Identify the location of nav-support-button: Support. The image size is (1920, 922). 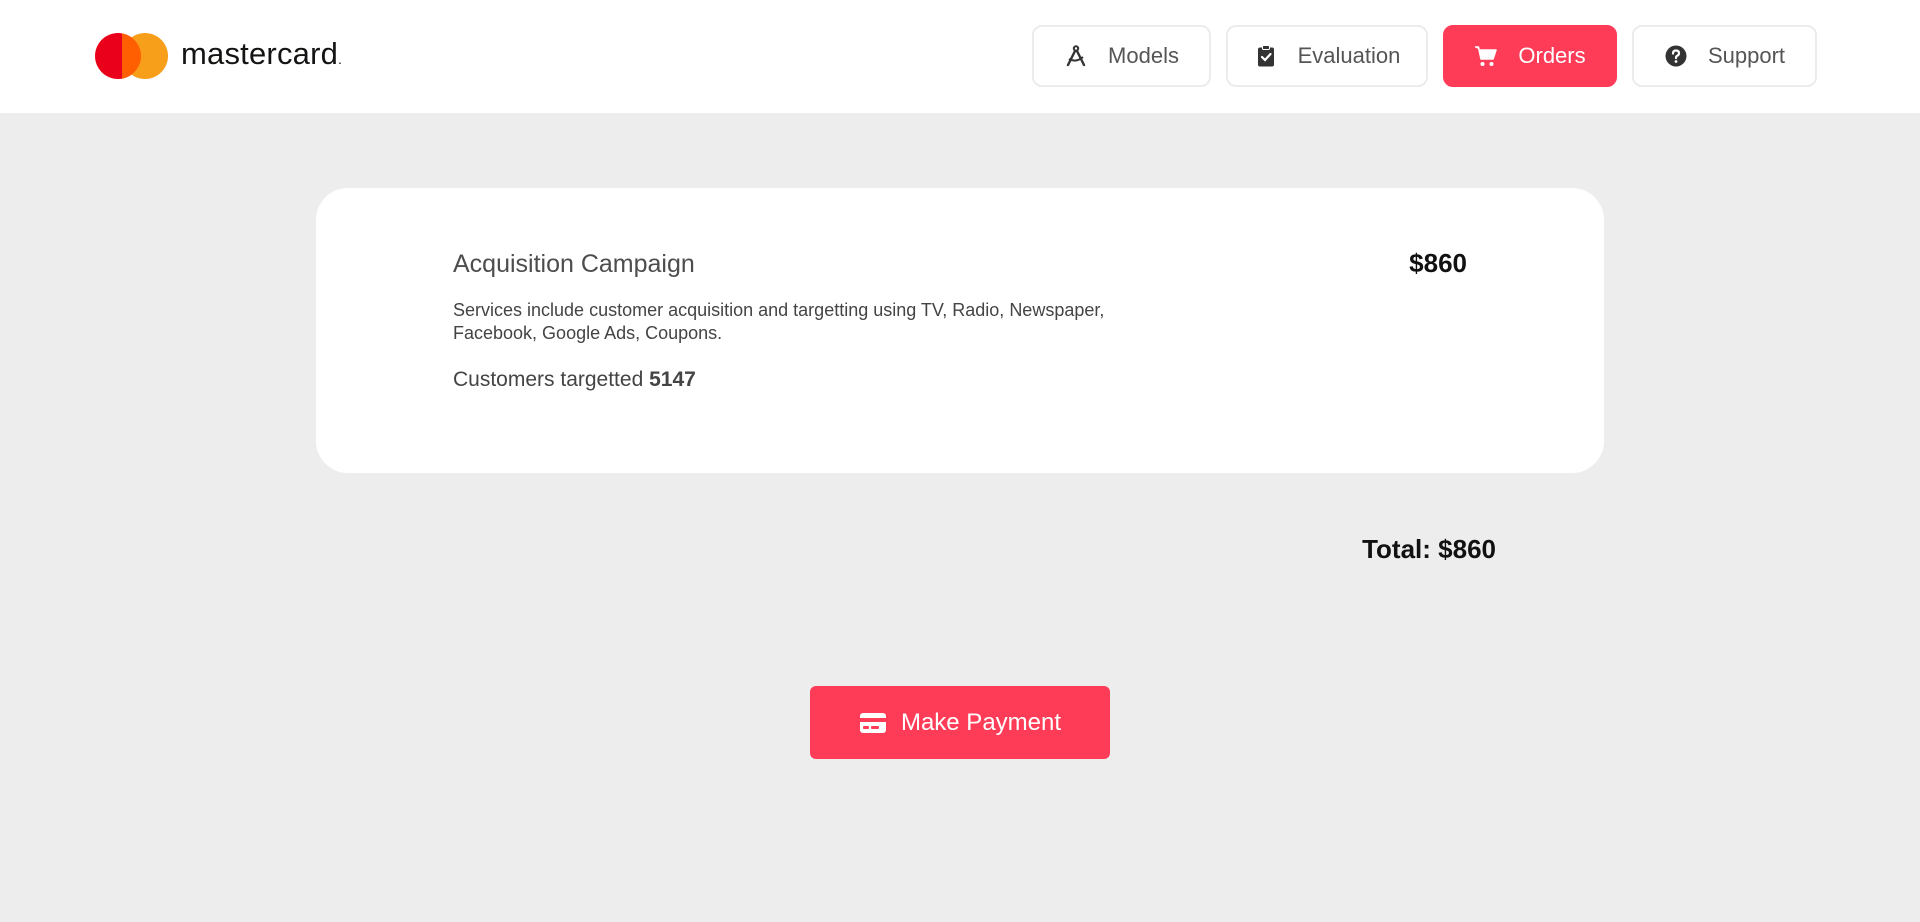
(1724, 56).